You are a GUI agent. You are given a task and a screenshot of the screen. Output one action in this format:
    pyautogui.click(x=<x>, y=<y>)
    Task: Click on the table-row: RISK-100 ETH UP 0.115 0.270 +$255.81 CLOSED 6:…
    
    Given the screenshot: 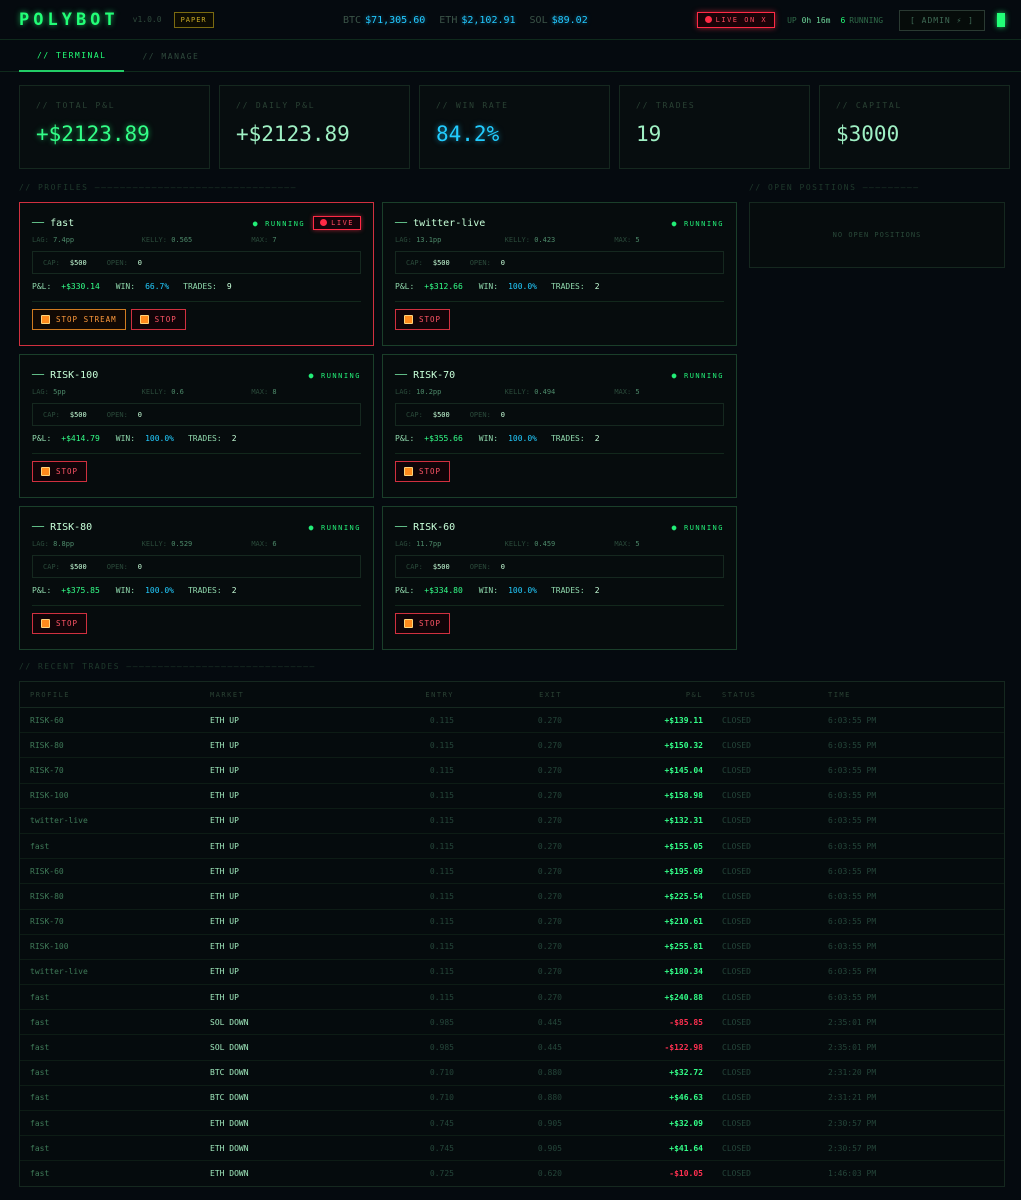 What is the action you would take?
    pyautogui.click(x=512, y=947)
    